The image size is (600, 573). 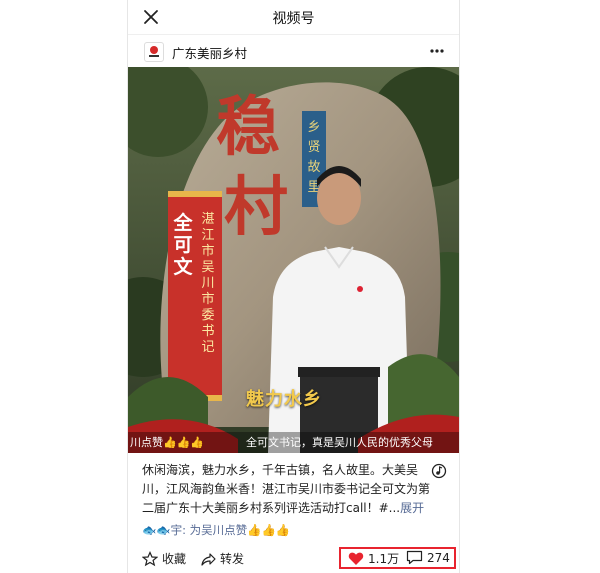 What do you see at coordinates (437, 51) in the screenshot?
I see `more-icon` at bounding box center [437, 51].